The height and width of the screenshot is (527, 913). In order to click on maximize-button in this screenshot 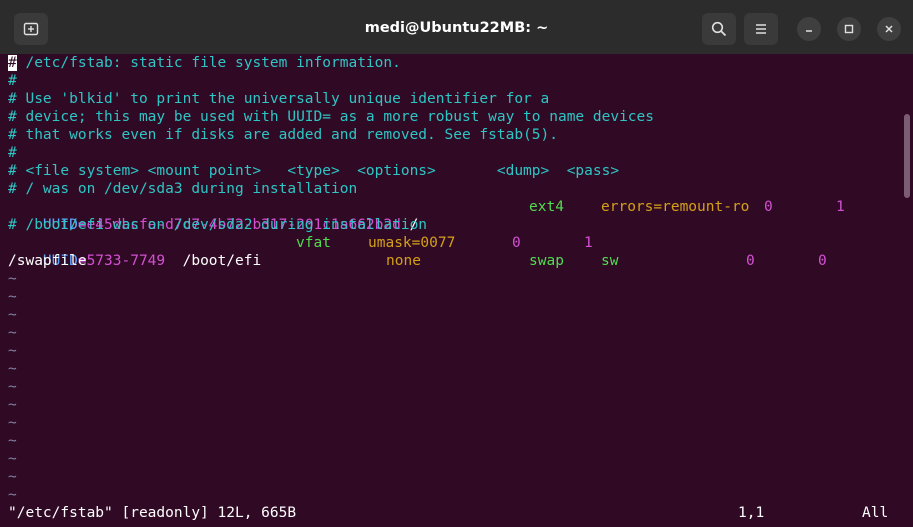, I will do `click(849, 29)`.